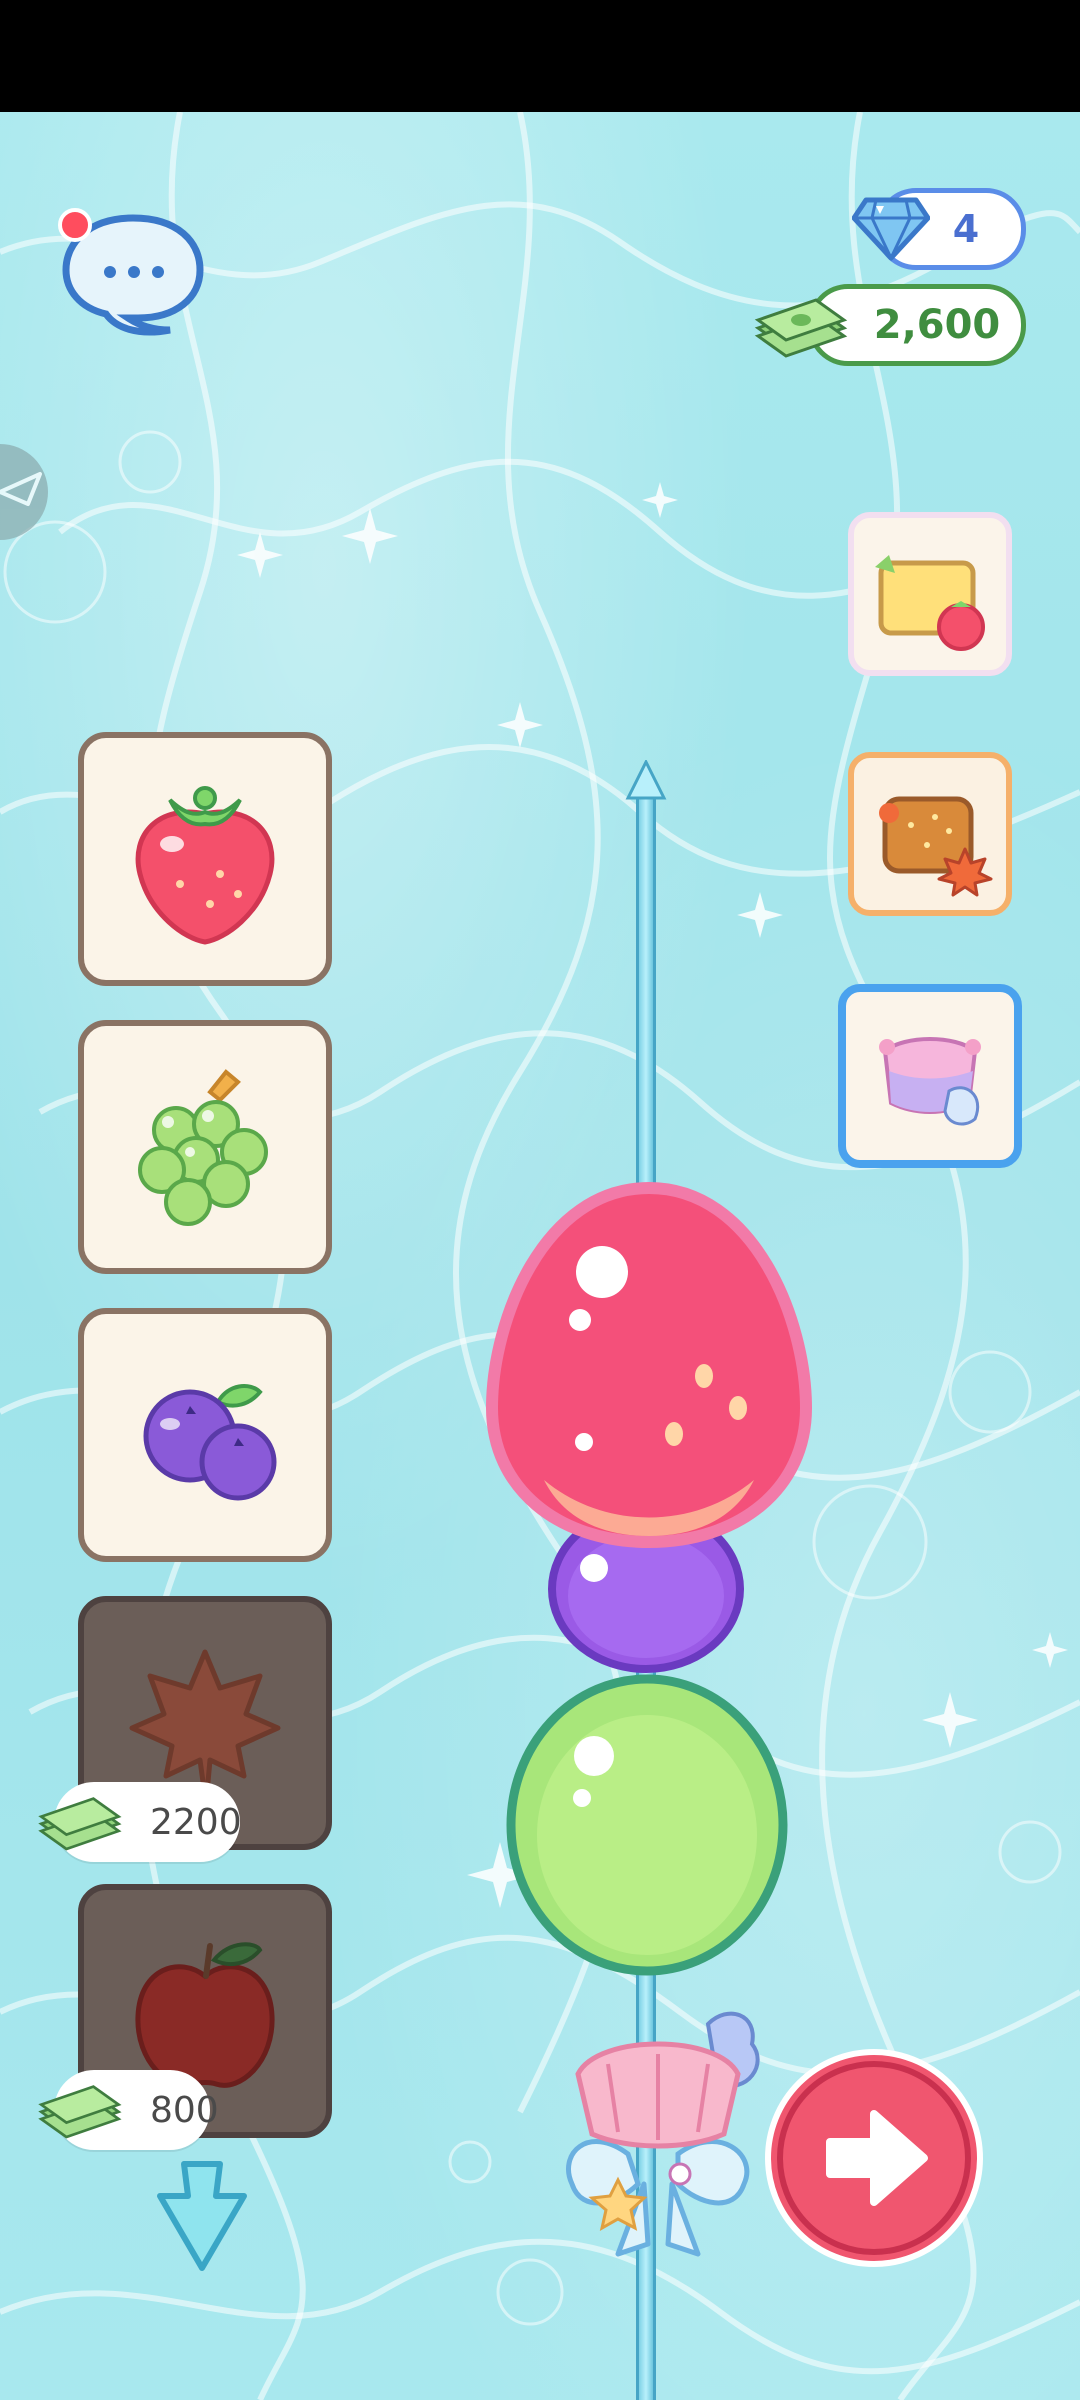 Image resolution: width=1080 pixels, height=2400 pixels. What do you see at coordinates (649, 1365) in the screenshot?
I see `skewer-piece-strawberry` at bounding box center [649, 1365].